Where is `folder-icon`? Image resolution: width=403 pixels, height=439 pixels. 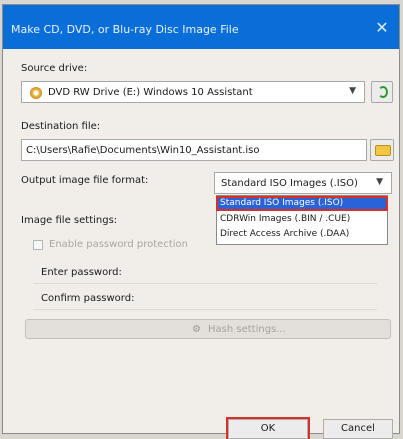
folder-icon is located at coordinates (383, 150).